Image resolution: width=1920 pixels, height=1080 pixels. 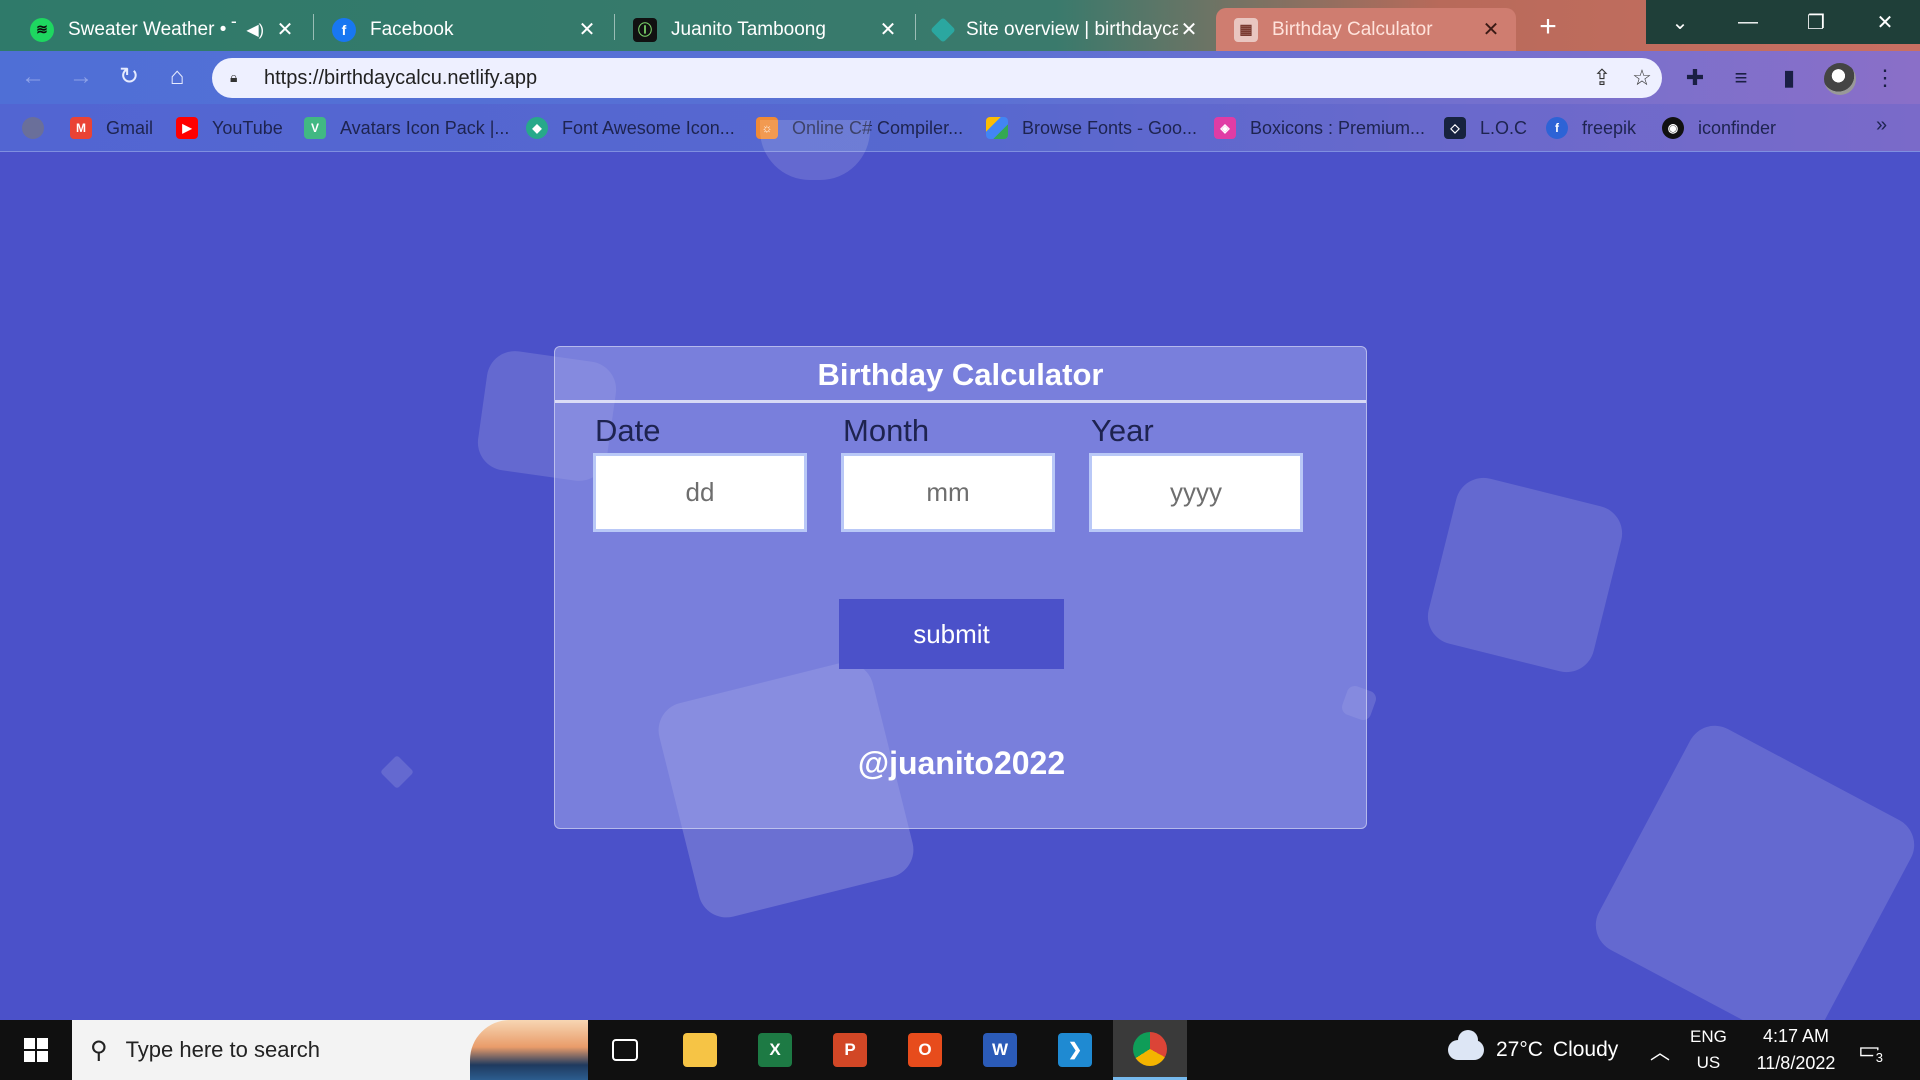 I want to click on region-code: US, so click(x=1708, y=1062).